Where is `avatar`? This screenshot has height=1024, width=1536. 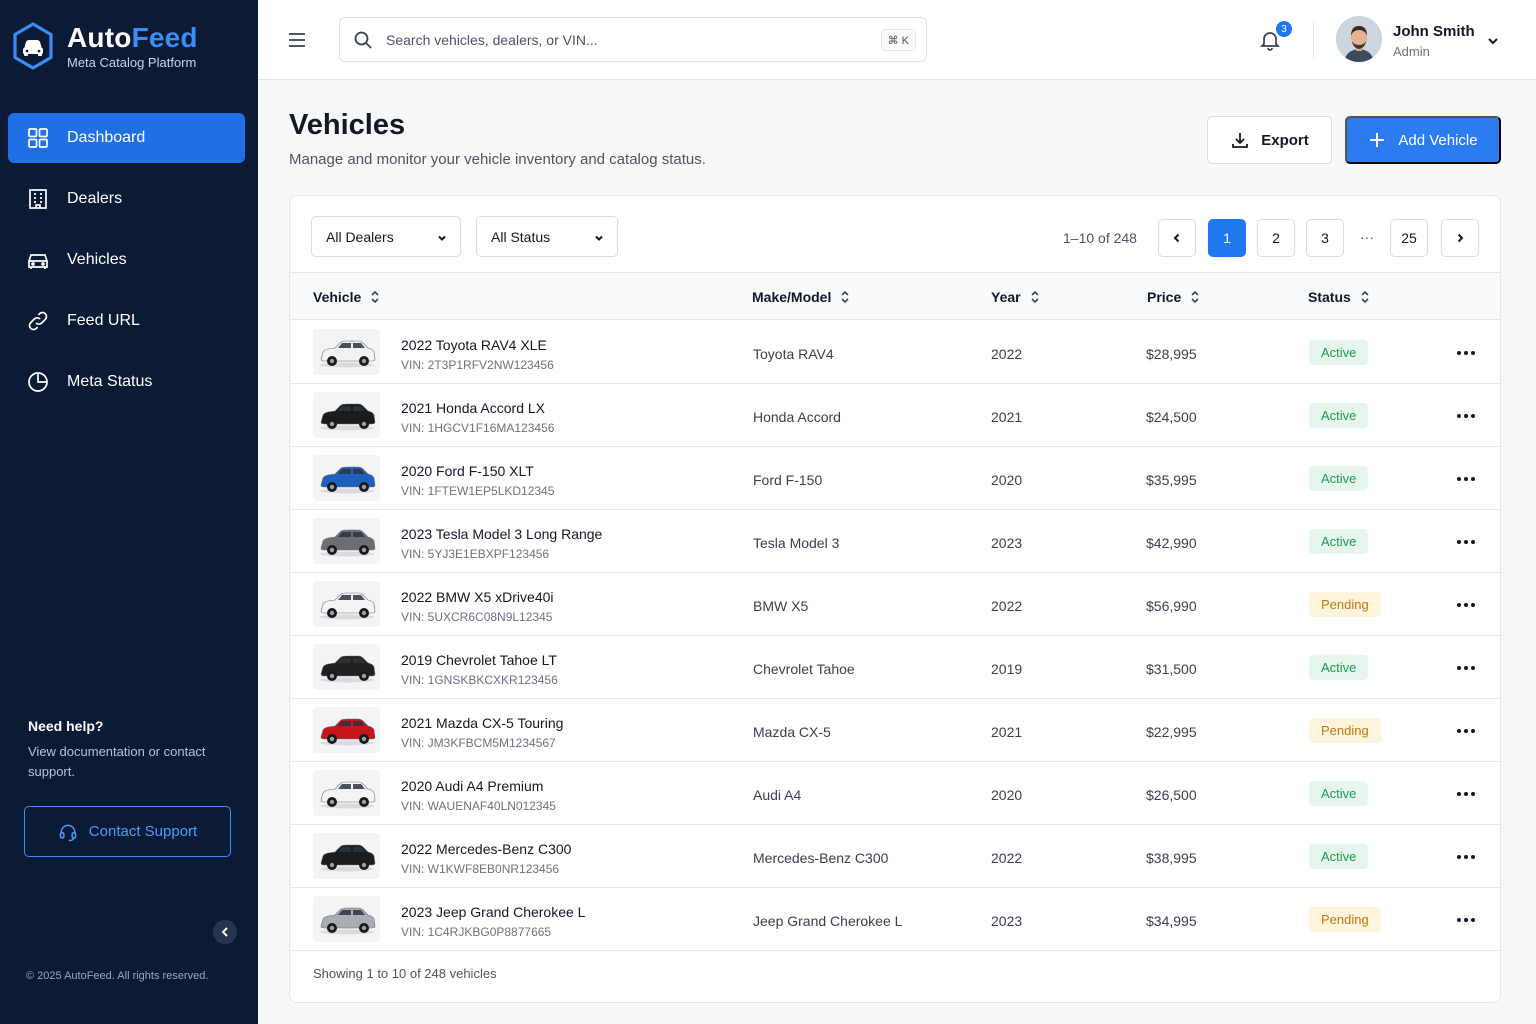 avatar is located at coordinates (1359, 39).